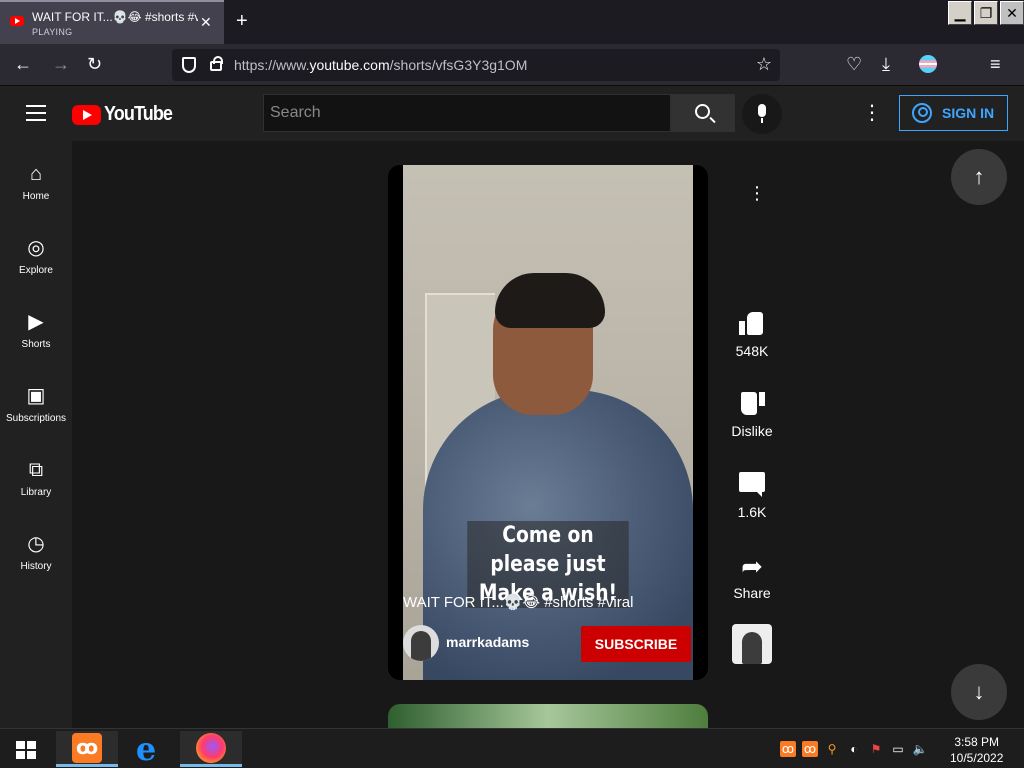  What do you see at coordinates (36, 492) in the screenshot?
I see `sidebar-item-label: Library` at bounding box center [36, 492].